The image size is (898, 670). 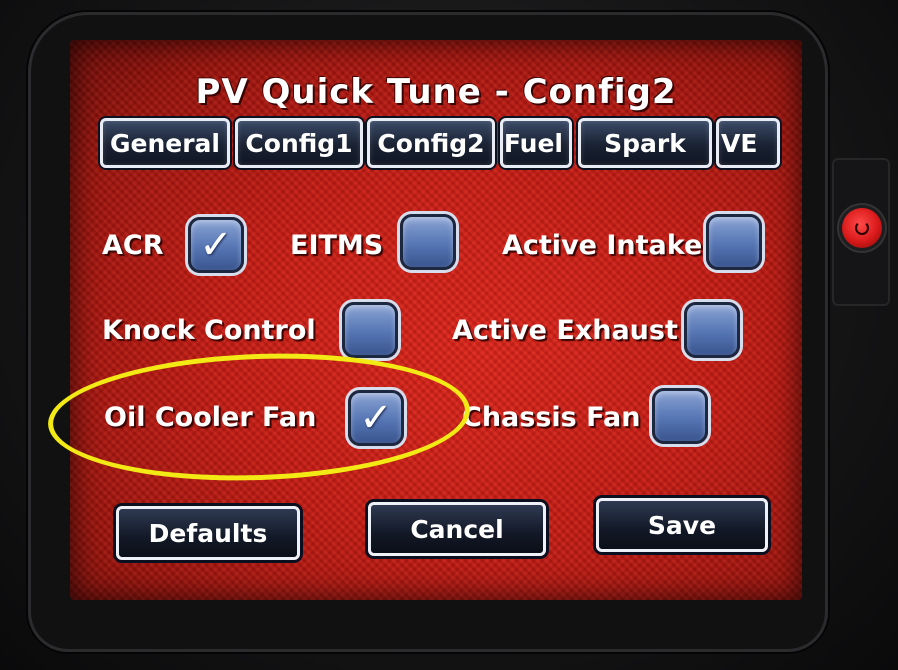 I want to click on oil-cooler-fan-checkbox: ✓, so click(x=376, y=418).